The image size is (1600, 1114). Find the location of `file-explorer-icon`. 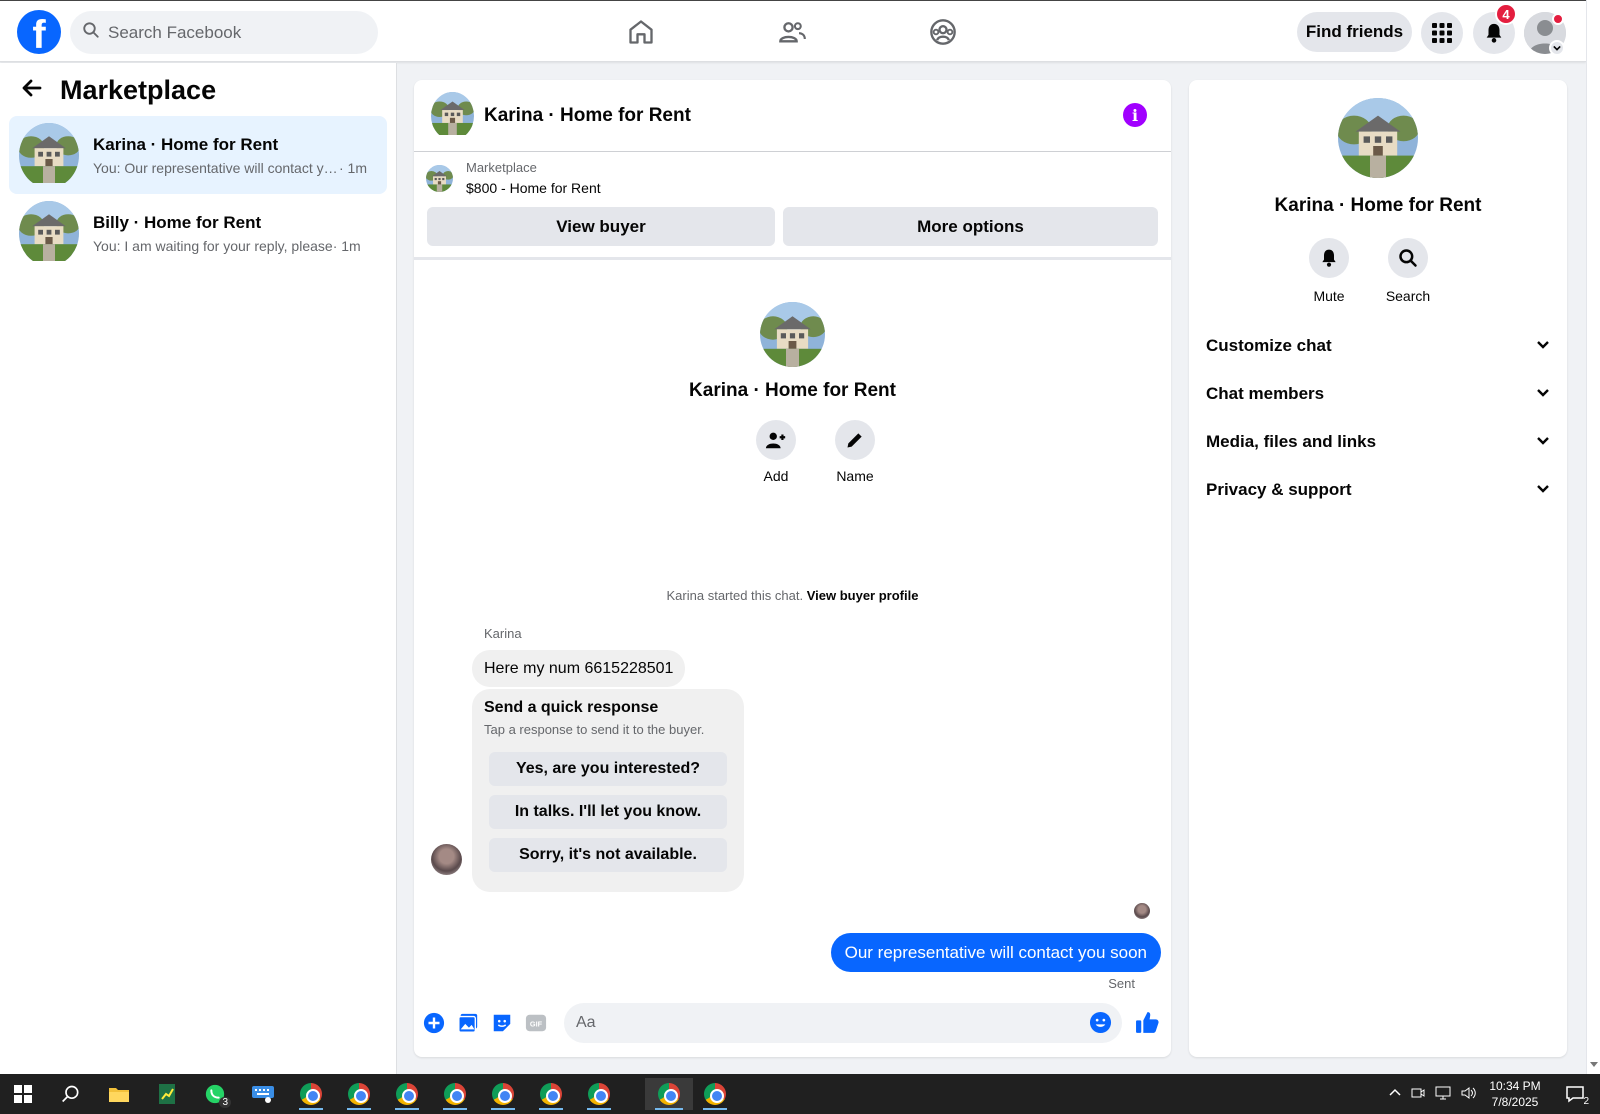

file-explorer-icon is located at coordinates (119, 1094).